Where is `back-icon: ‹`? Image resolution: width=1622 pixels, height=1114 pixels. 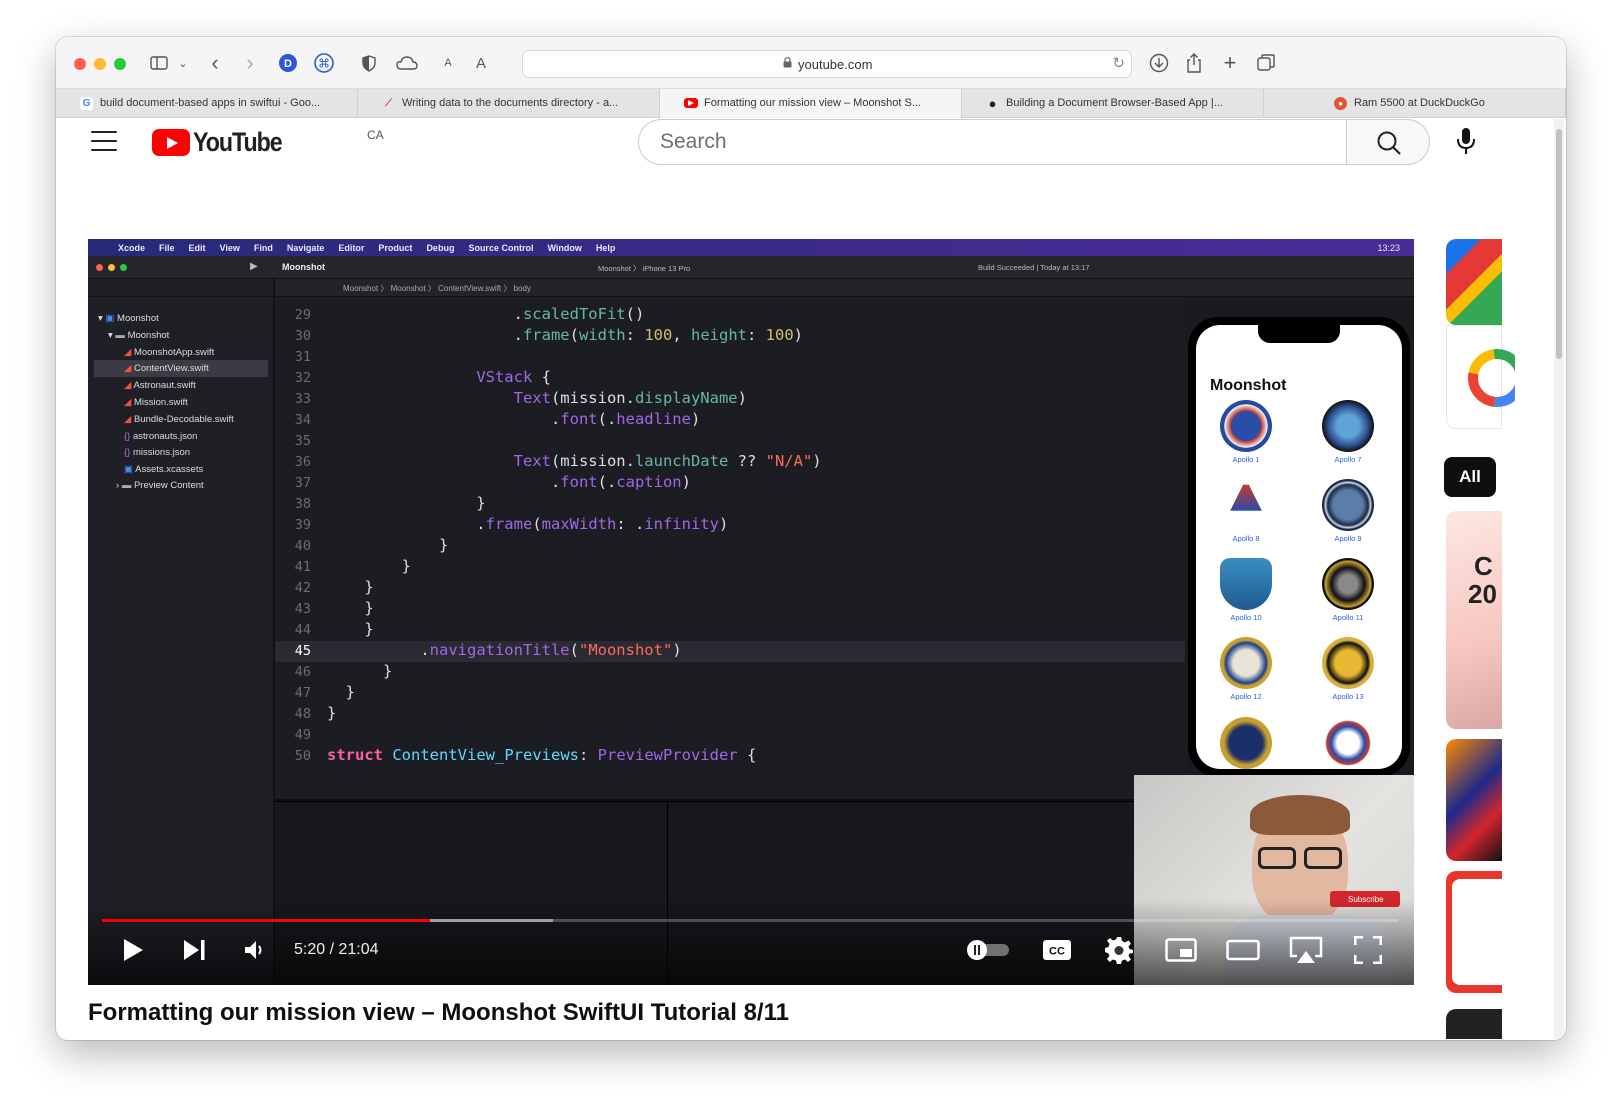
back-icon: ‹ is located at coordinates (215, 62).